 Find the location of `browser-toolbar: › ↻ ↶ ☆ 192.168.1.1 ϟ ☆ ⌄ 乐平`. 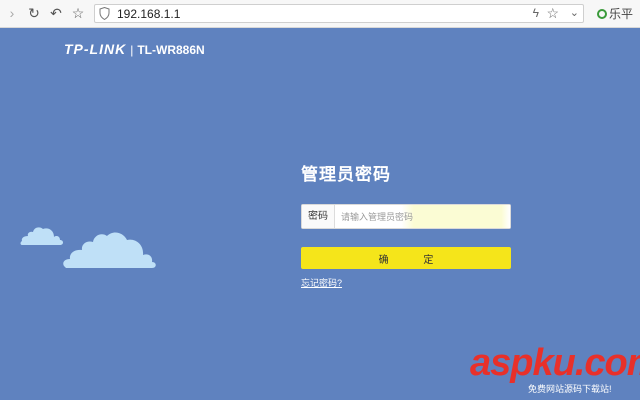

browser-toolbar: › ↻ ↶ ☆ 192.168.1.1 ϟ ☆ ⌄ 乐平 is located at coordinates (320, 14).